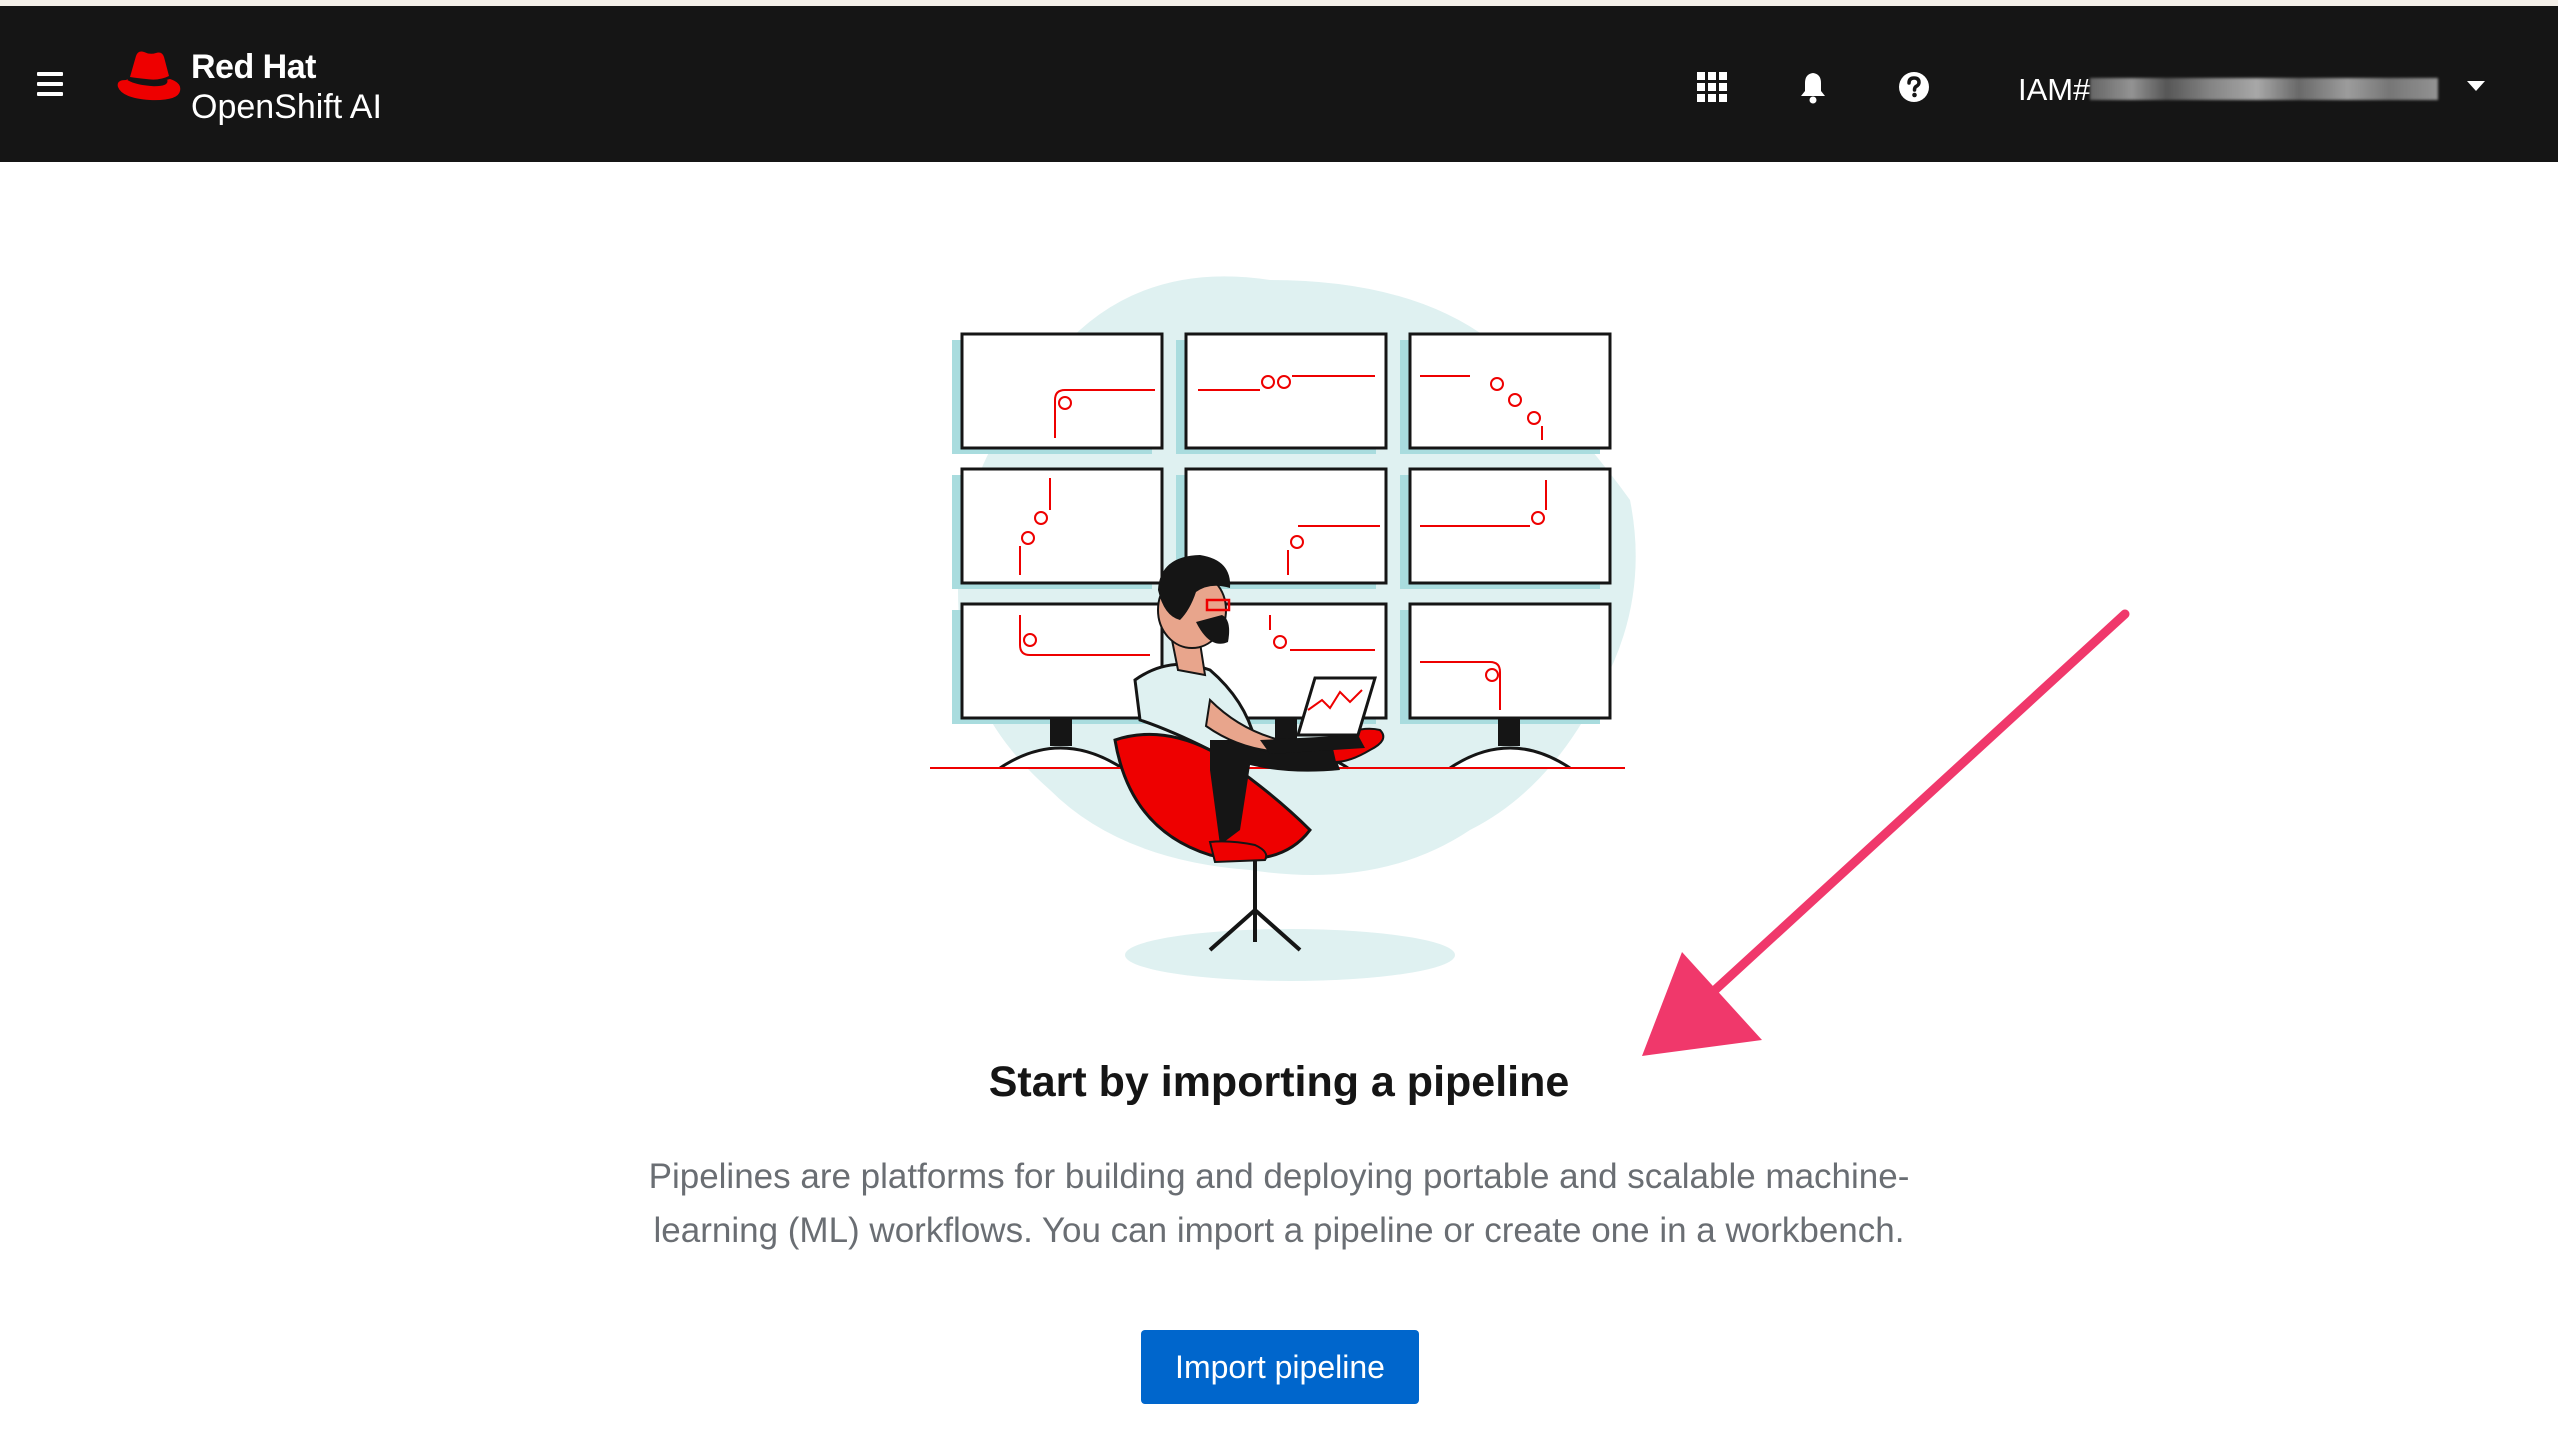 Image resolution: width=2558 pixels, height=1430 pixels. I want to click on caret-down-icon, so click(2476, 86).